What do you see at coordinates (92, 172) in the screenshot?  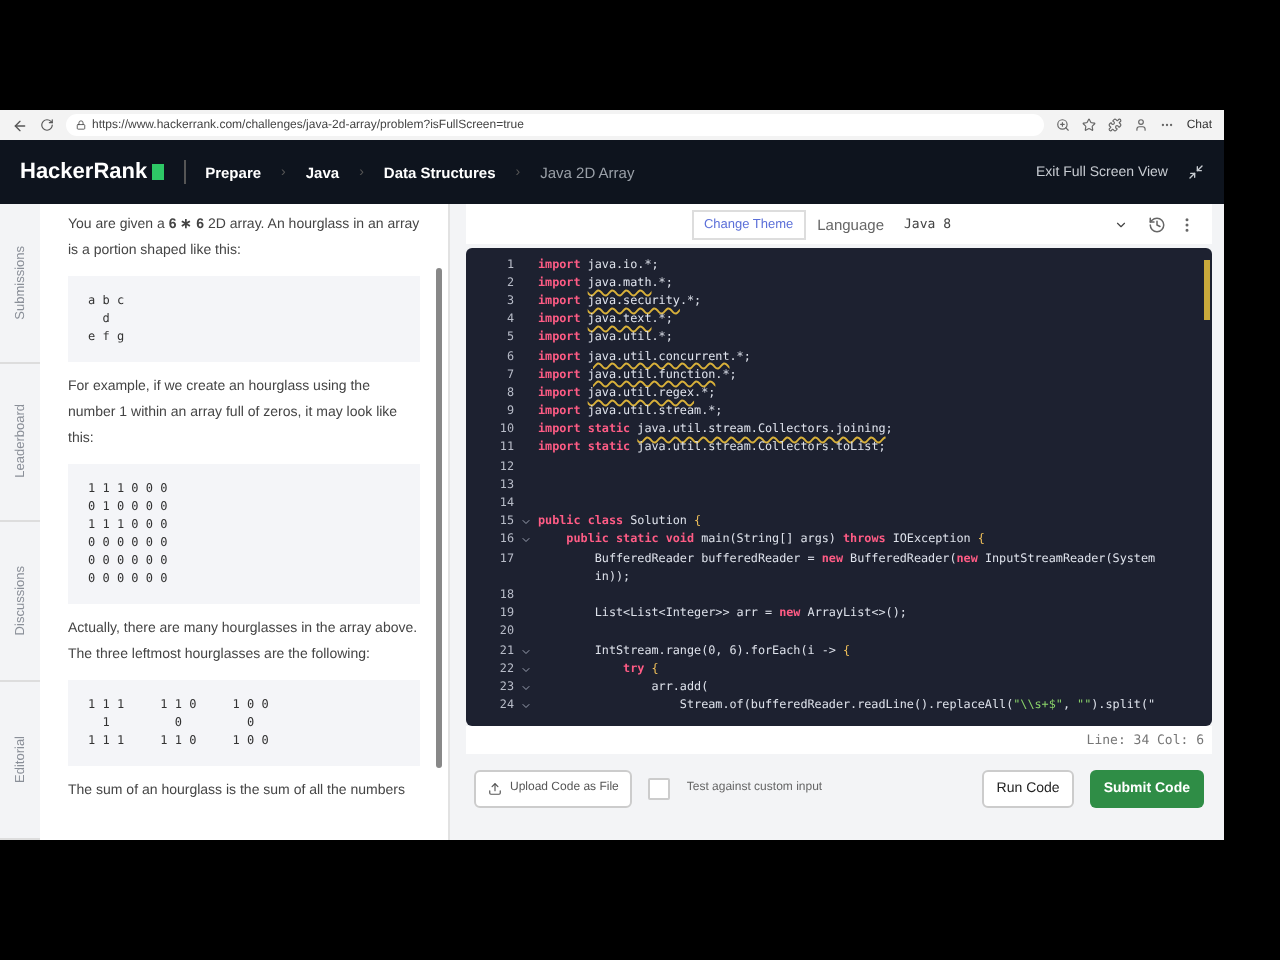 I see `logo: HackerRank` at bounding box center [92, 172].